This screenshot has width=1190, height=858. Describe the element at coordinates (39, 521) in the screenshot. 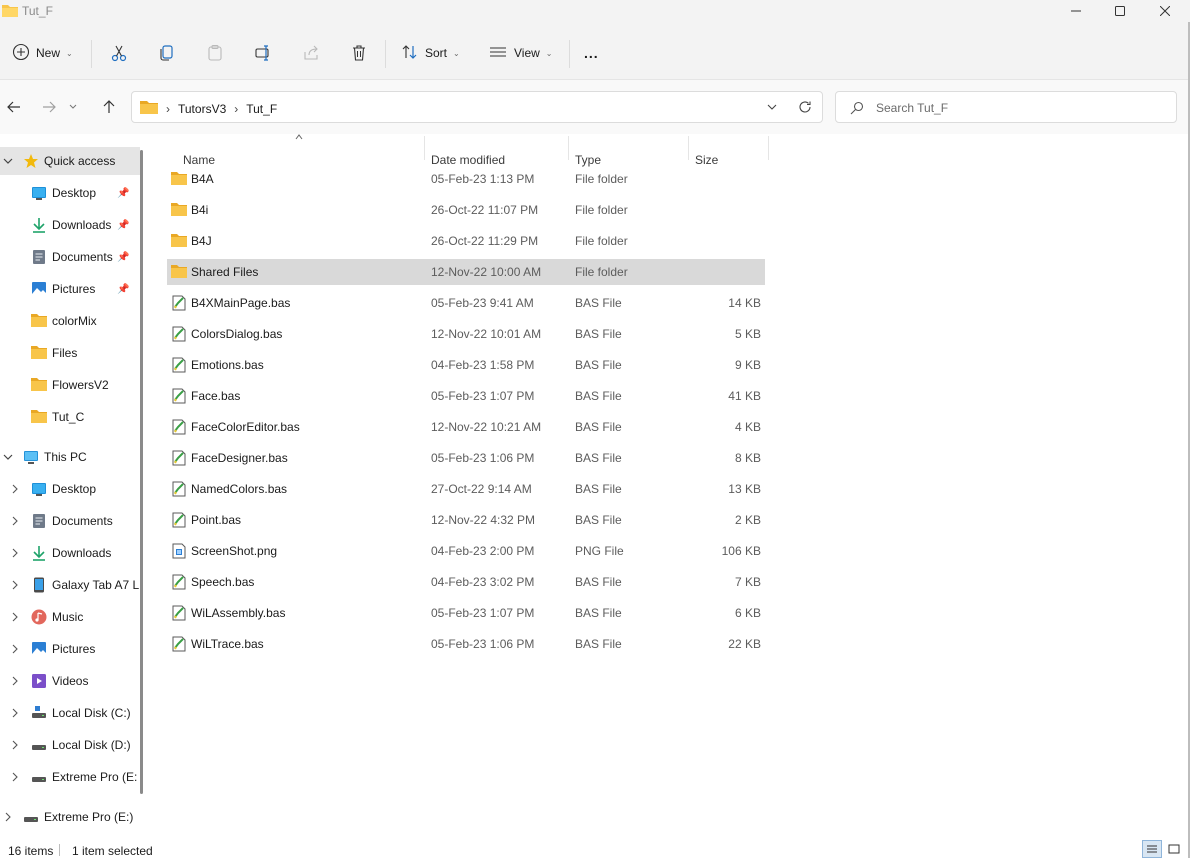

I see `documents-icon` at that location.